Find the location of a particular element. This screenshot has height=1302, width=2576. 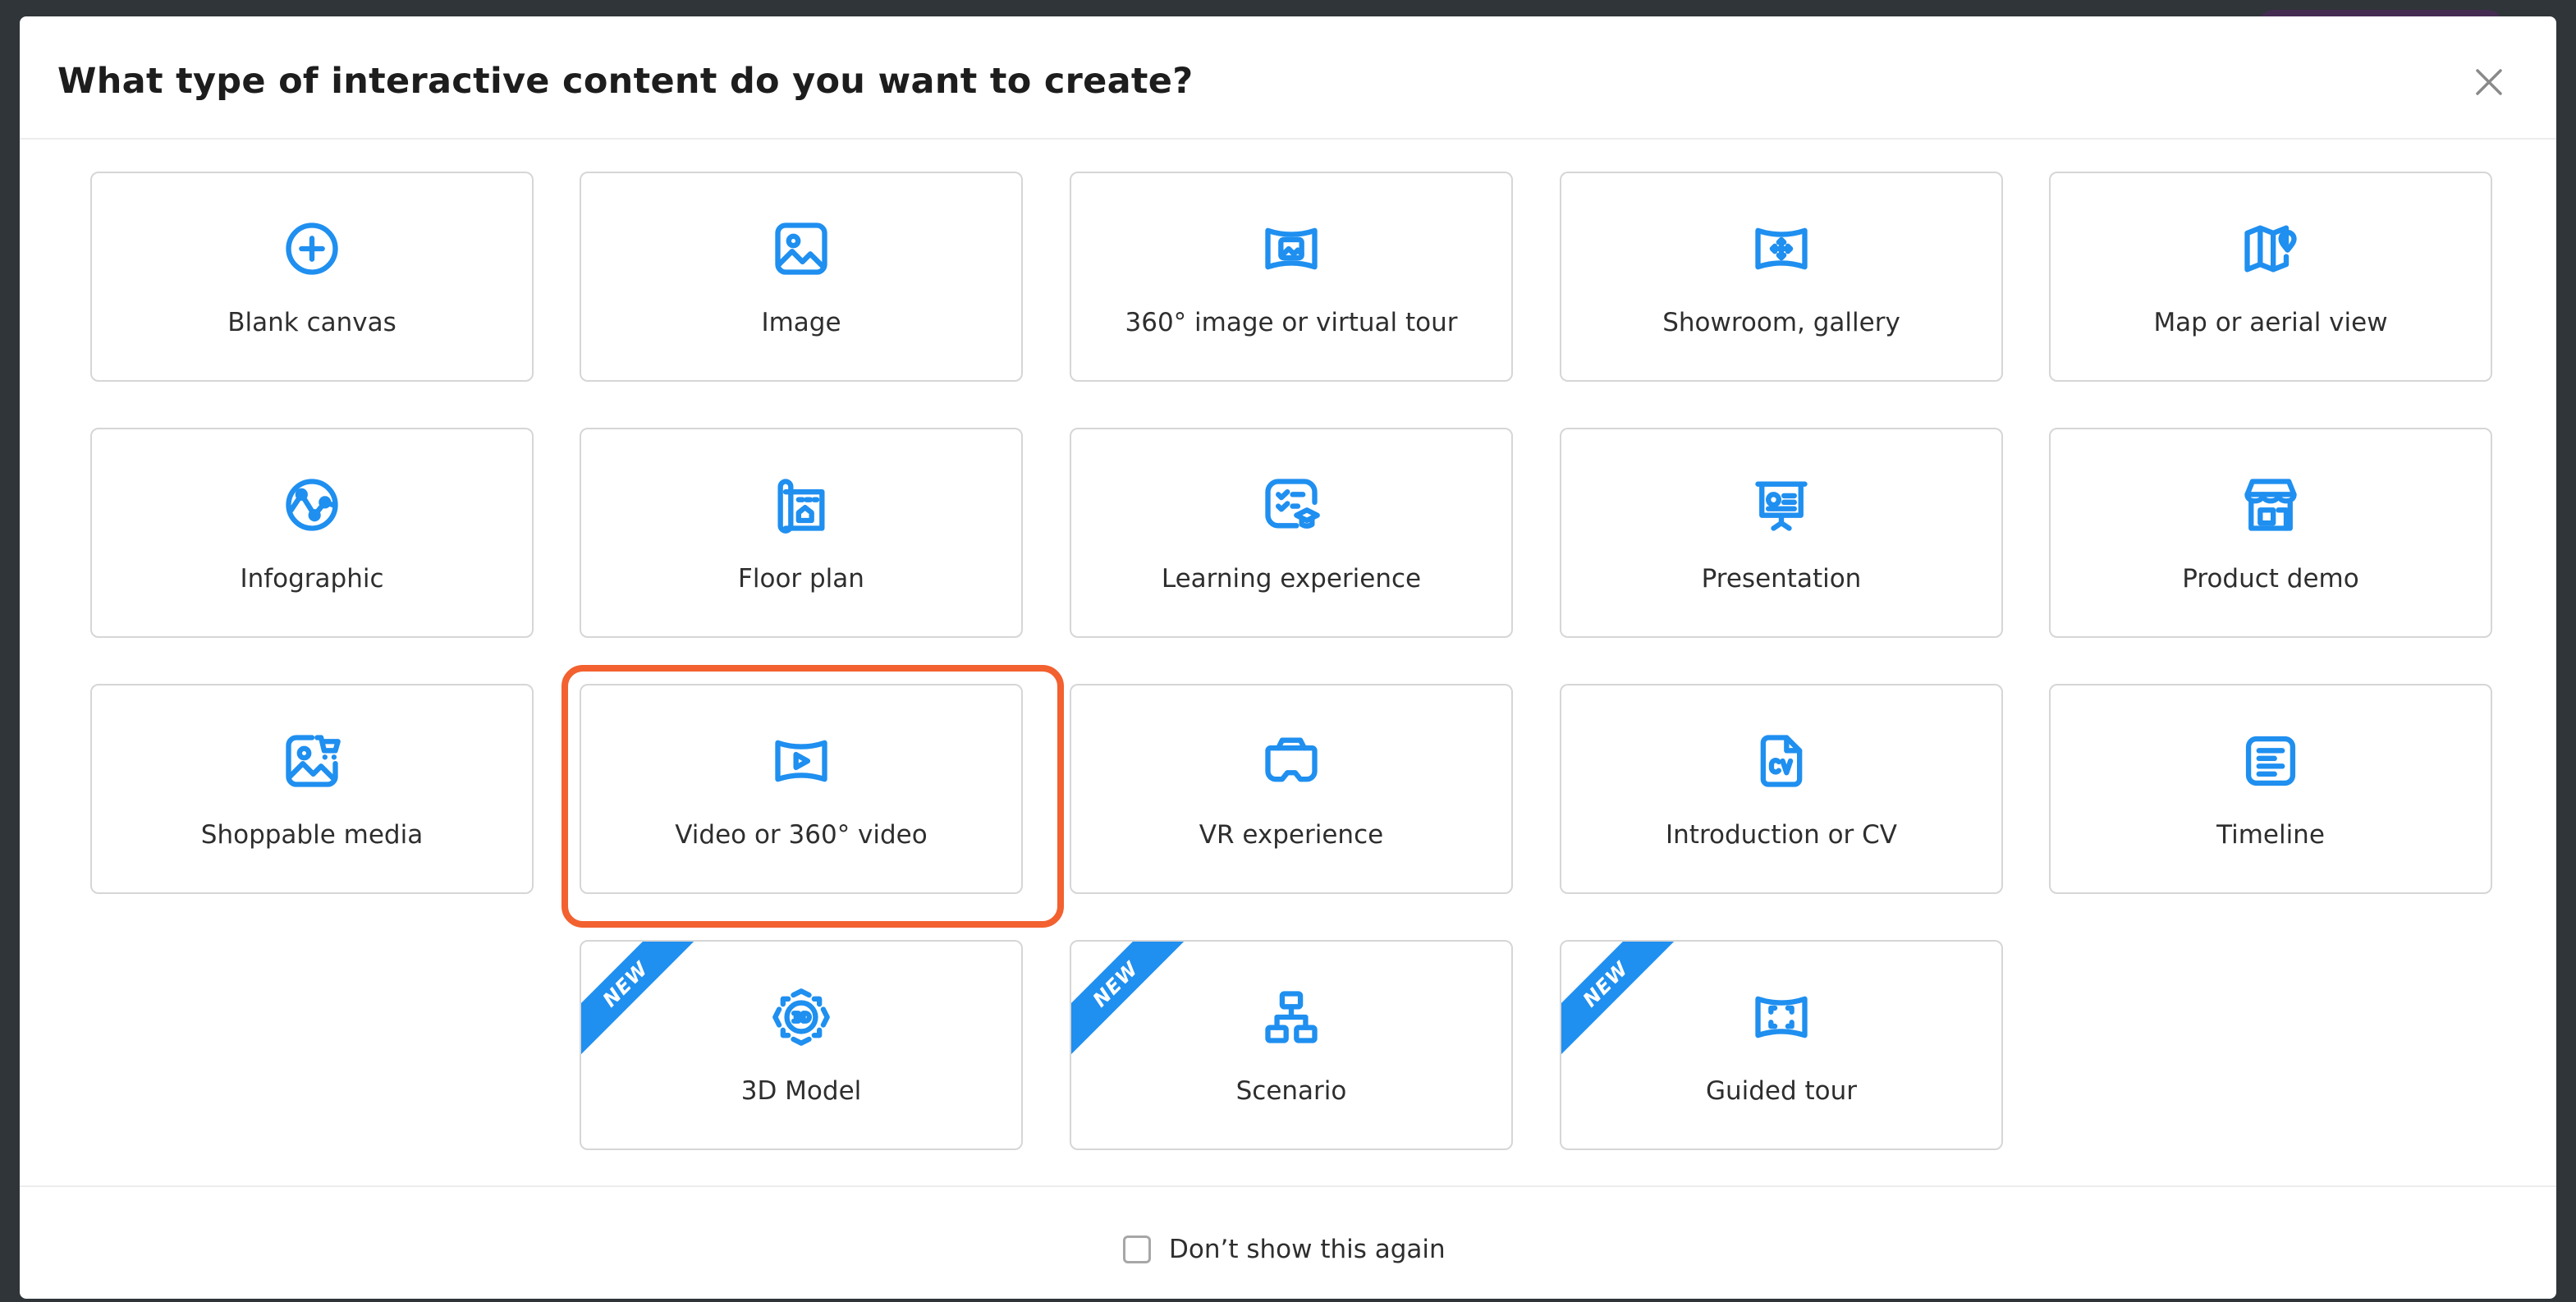

card-floor-plan: Floor plan is located at coordinates (802, 533).